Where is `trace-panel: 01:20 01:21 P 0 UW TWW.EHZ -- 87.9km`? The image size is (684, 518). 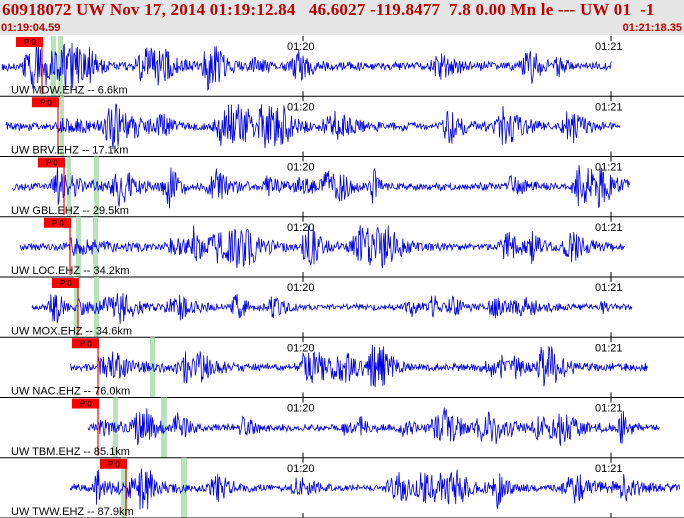
trace-panel: 01:20 01:21 P 0 UW TWW.EHZ -- 87.9km is located at coordinates (342, 487).